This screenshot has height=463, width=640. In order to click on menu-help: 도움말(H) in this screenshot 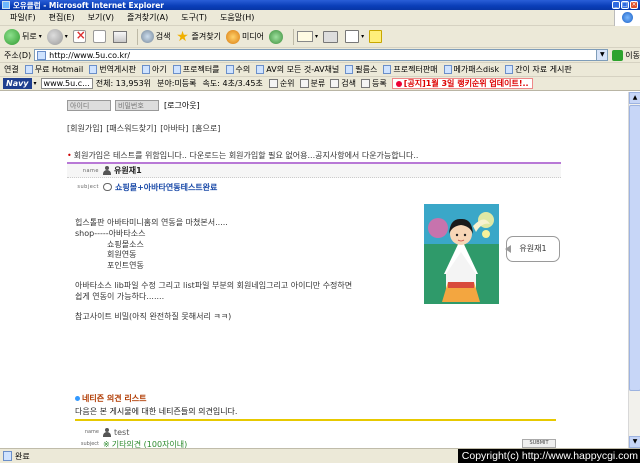, I will do `click(237, 17)`.